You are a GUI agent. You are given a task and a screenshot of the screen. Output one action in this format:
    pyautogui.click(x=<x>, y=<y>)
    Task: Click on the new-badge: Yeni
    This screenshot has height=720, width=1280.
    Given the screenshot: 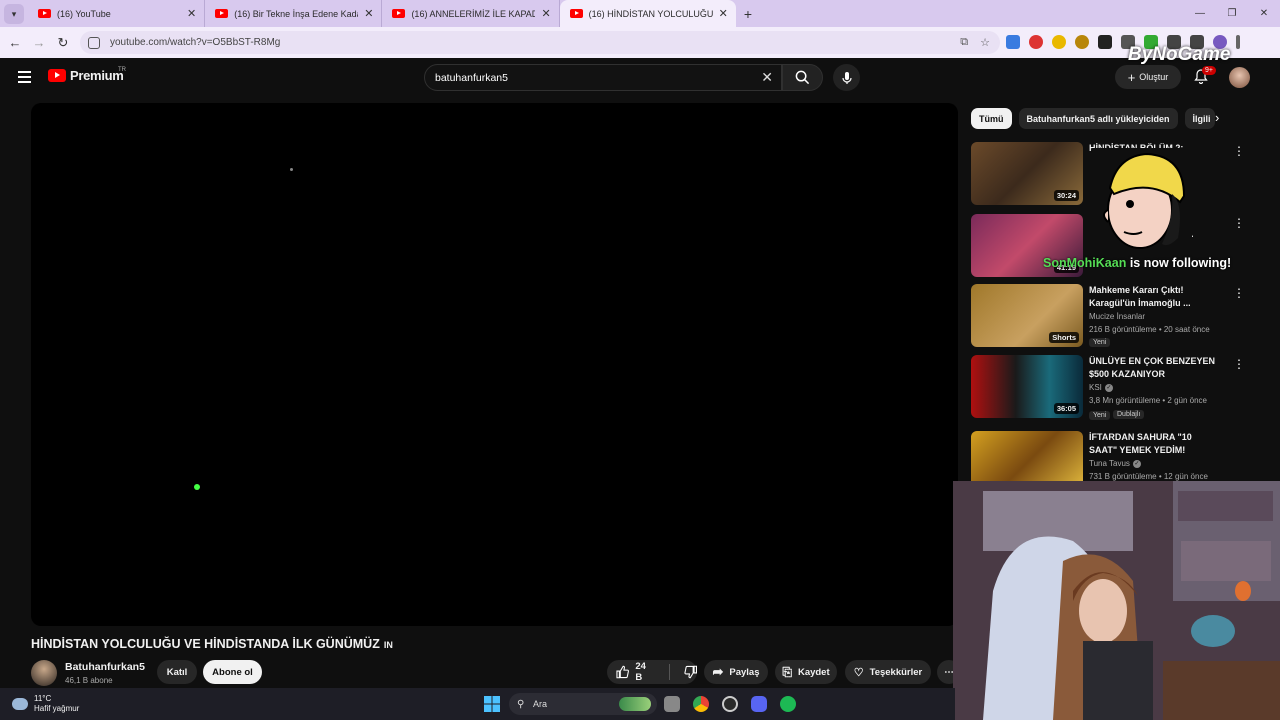 What is the action you would take?
    pyautogui.click(x=1100, y=342)
    